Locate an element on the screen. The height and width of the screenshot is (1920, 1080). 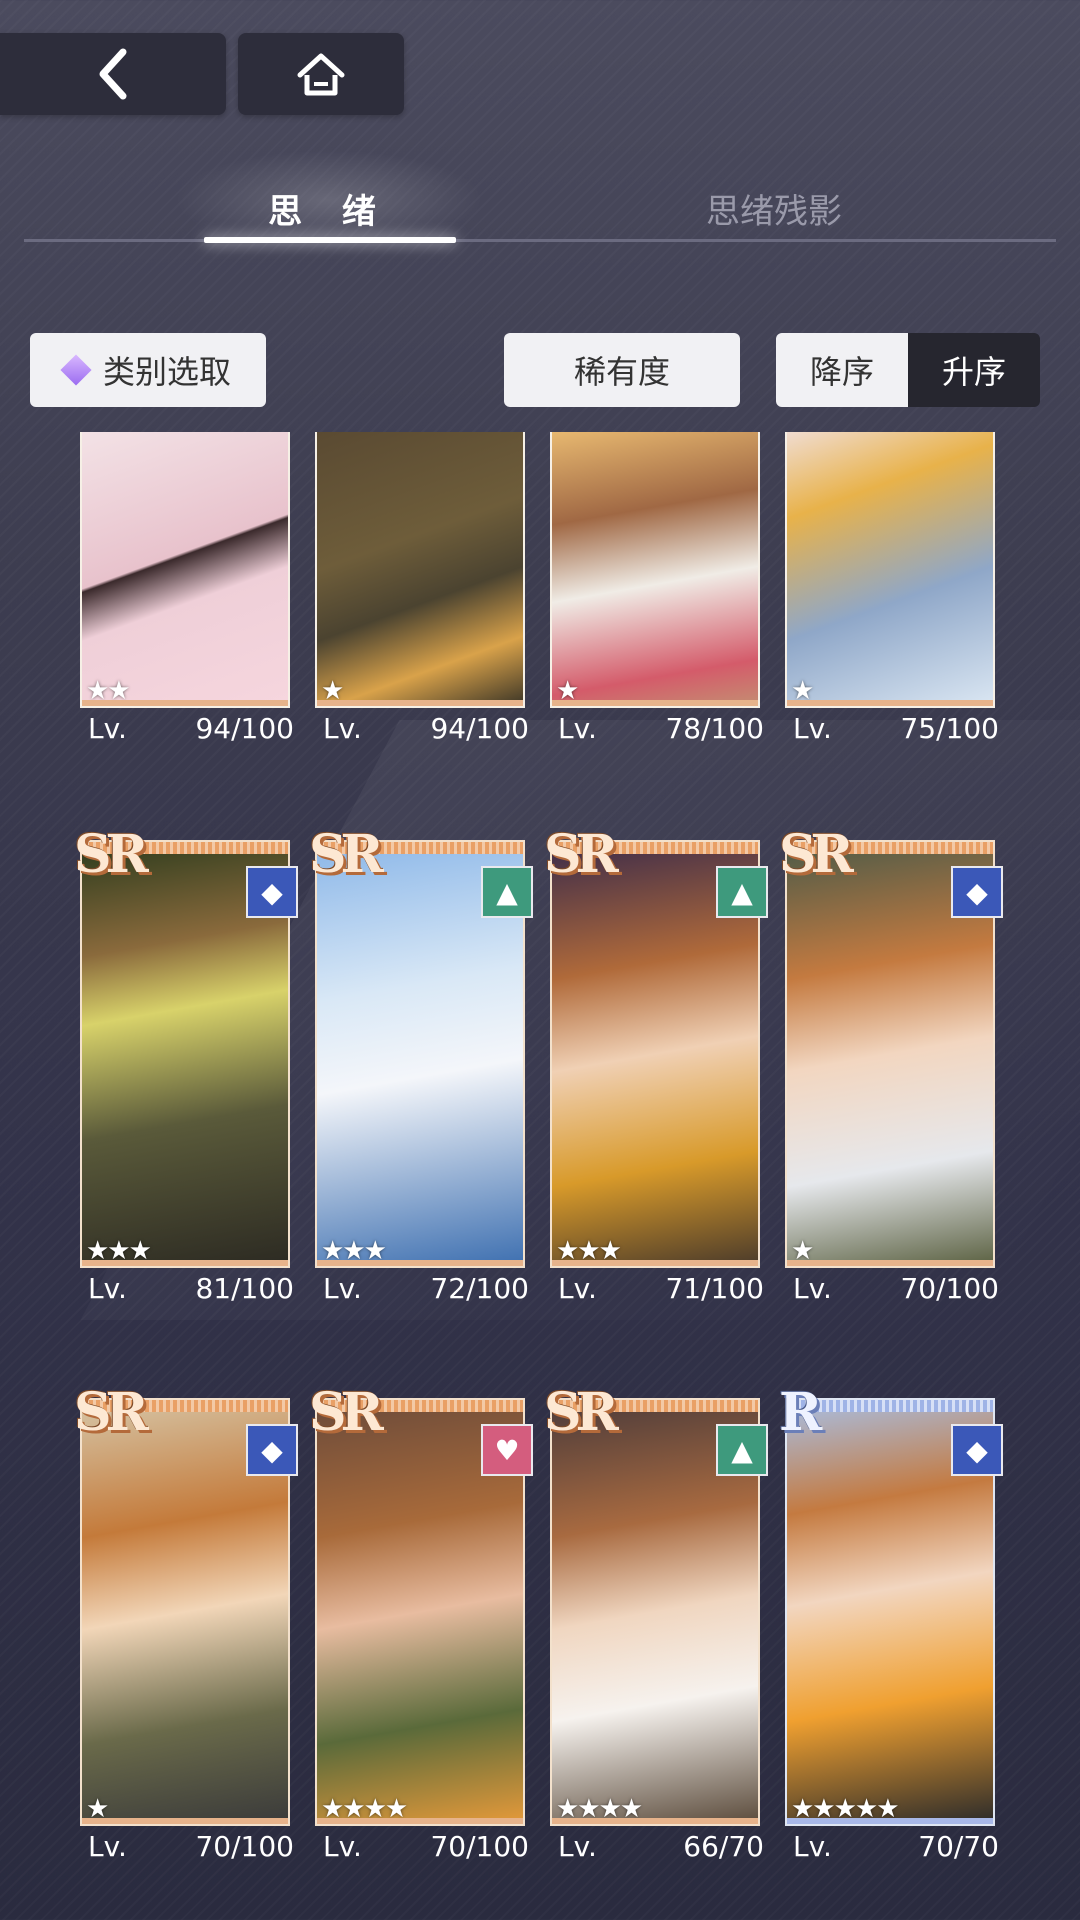
level-value: 81/100 is located at coordinates (244, 1288).